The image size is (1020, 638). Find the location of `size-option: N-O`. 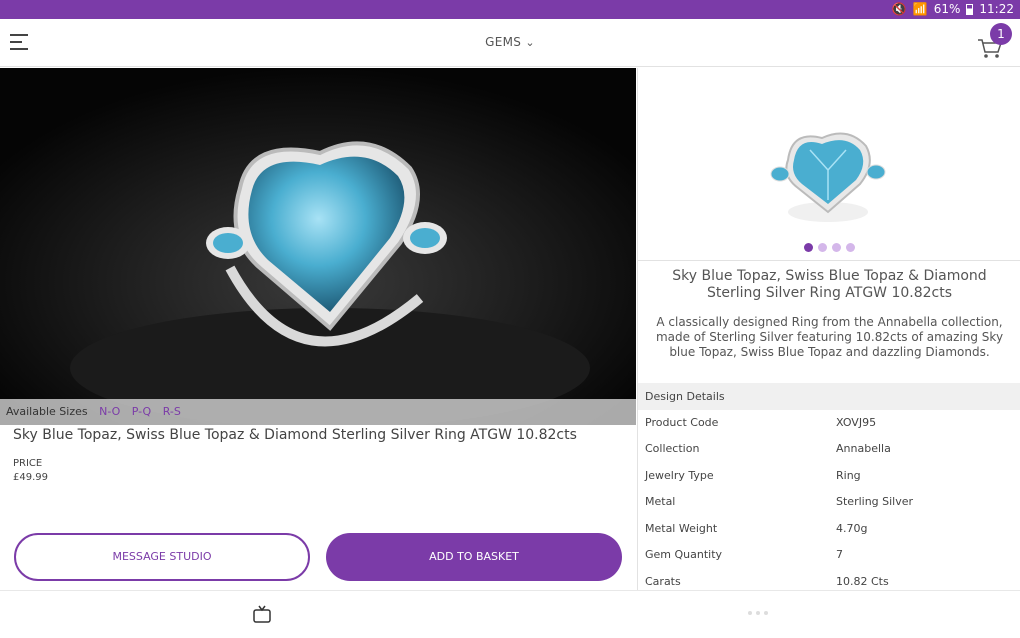

size-option: N-O is located at coordinates (109, 411).